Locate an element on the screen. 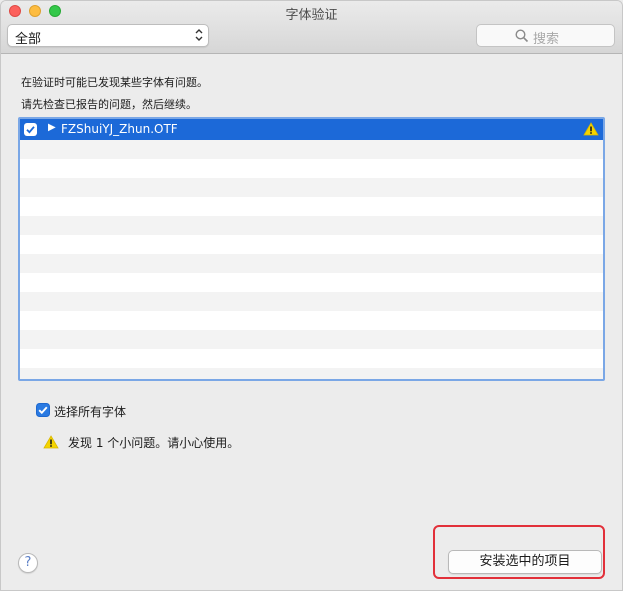 This screenshot has height=591, width=623. font-item-checkbox is located at coordinates (30, 129).